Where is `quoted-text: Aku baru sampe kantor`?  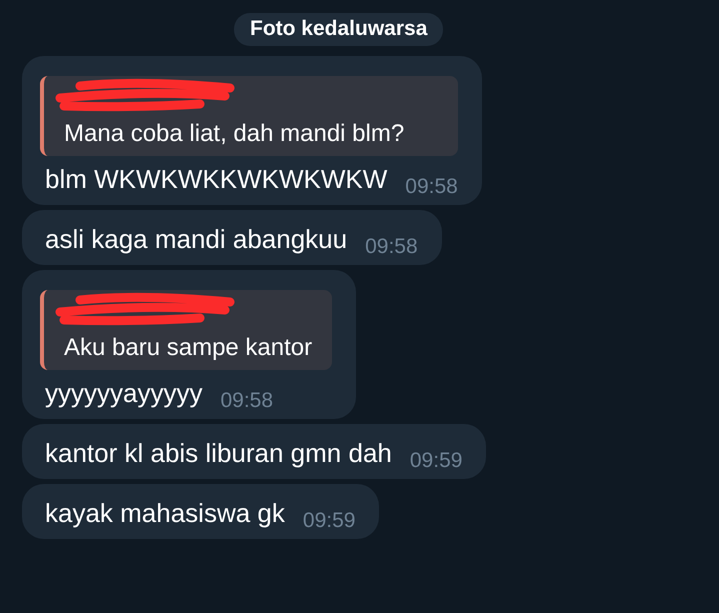 quoted-text: Aku baru sampe kantor is located at coordinates (188, 348).